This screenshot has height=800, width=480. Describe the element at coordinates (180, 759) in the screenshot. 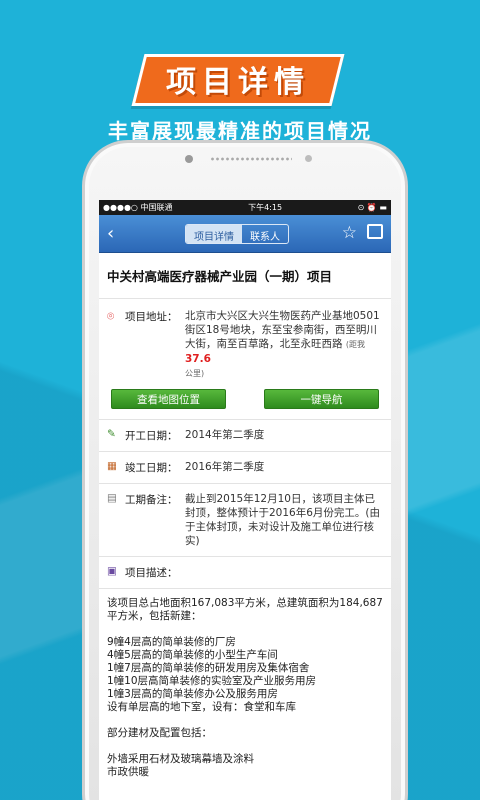

I see `desc-line: 外墙采用石材及玻璃幕墙及涂料` at that location.